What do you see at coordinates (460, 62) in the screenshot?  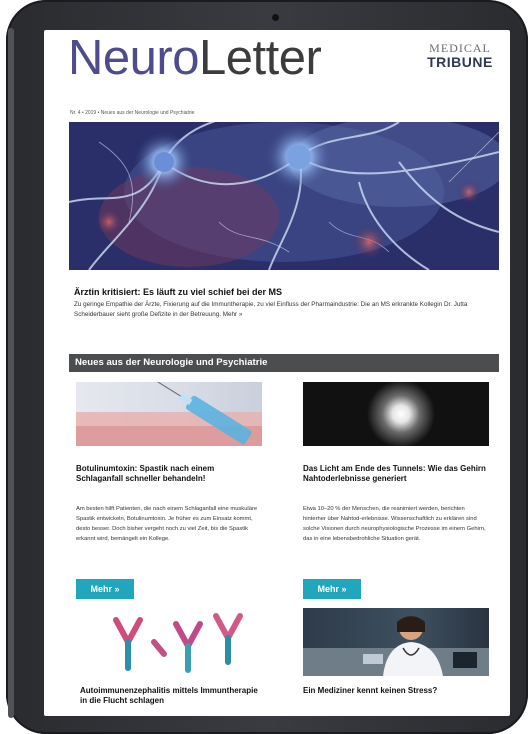 I see `logo-line2: TRIBUNE` at bounding box center [460, 62].